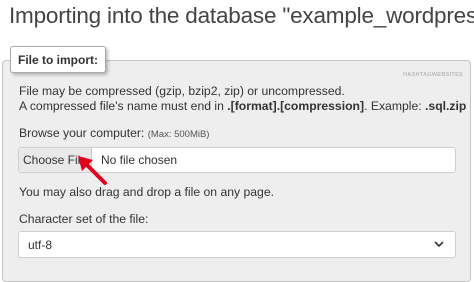  What do you see at coordinates (84, 219) in the screenshot?
I see `charset-label: Character set of the file:` at bounding box center [84, 219].